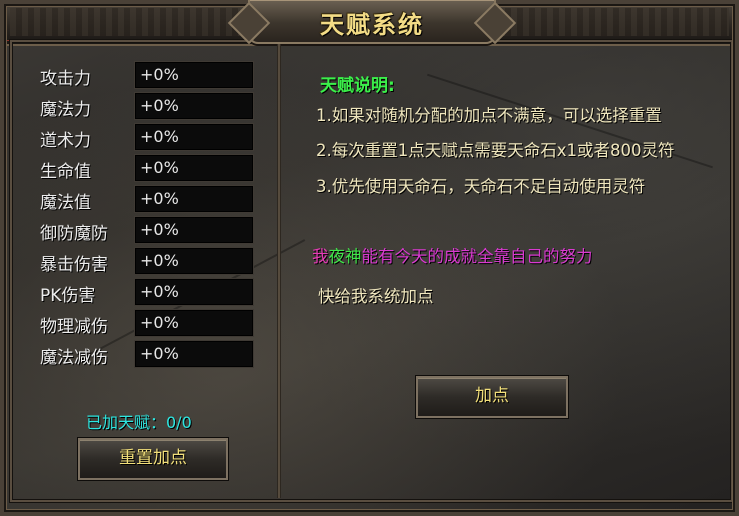  What do you see at coordinates (74, 358) in the screenshot?
I see `stat-label: 魔法减伤` at bounding box center [74, 358].